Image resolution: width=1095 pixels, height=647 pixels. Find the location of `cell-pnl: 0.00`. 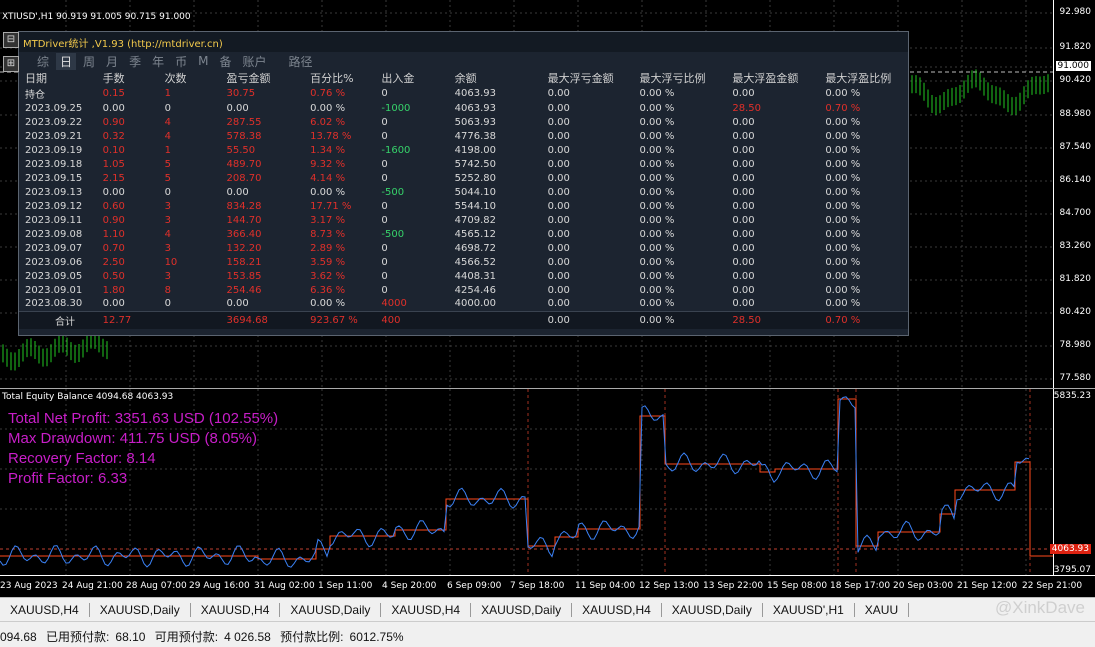

cell-pnl: 0.00 is located at coordinates (237, 108).